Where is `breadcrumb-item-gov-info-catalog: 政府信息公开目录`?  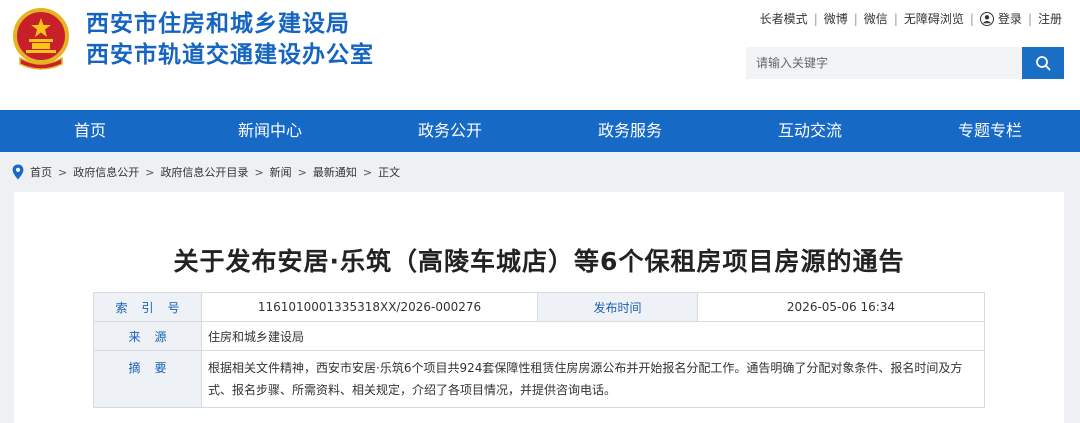
breadcrumb-item-gov-info-catalog: 政府信息公开目录 is located at coordinates (204, 172).